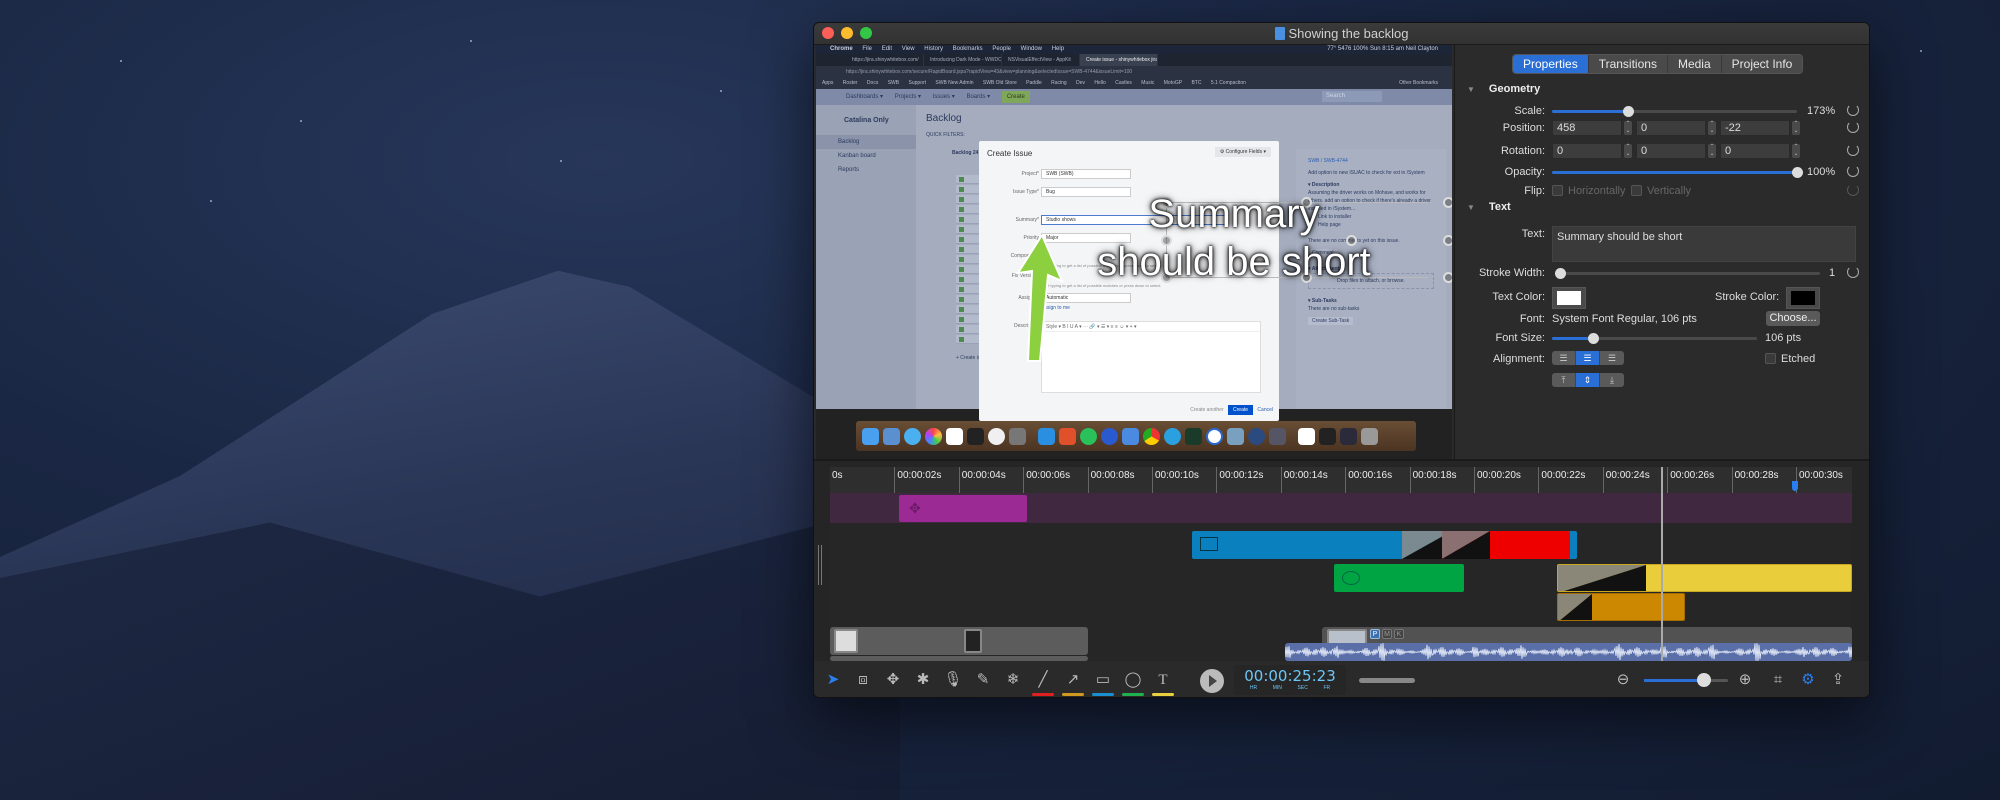 The width and height of the screenshot is (2000, 800). Describe the element at coordinates (1612, 358) in the screenshot. I see `align-right-button: ☰` at that location.